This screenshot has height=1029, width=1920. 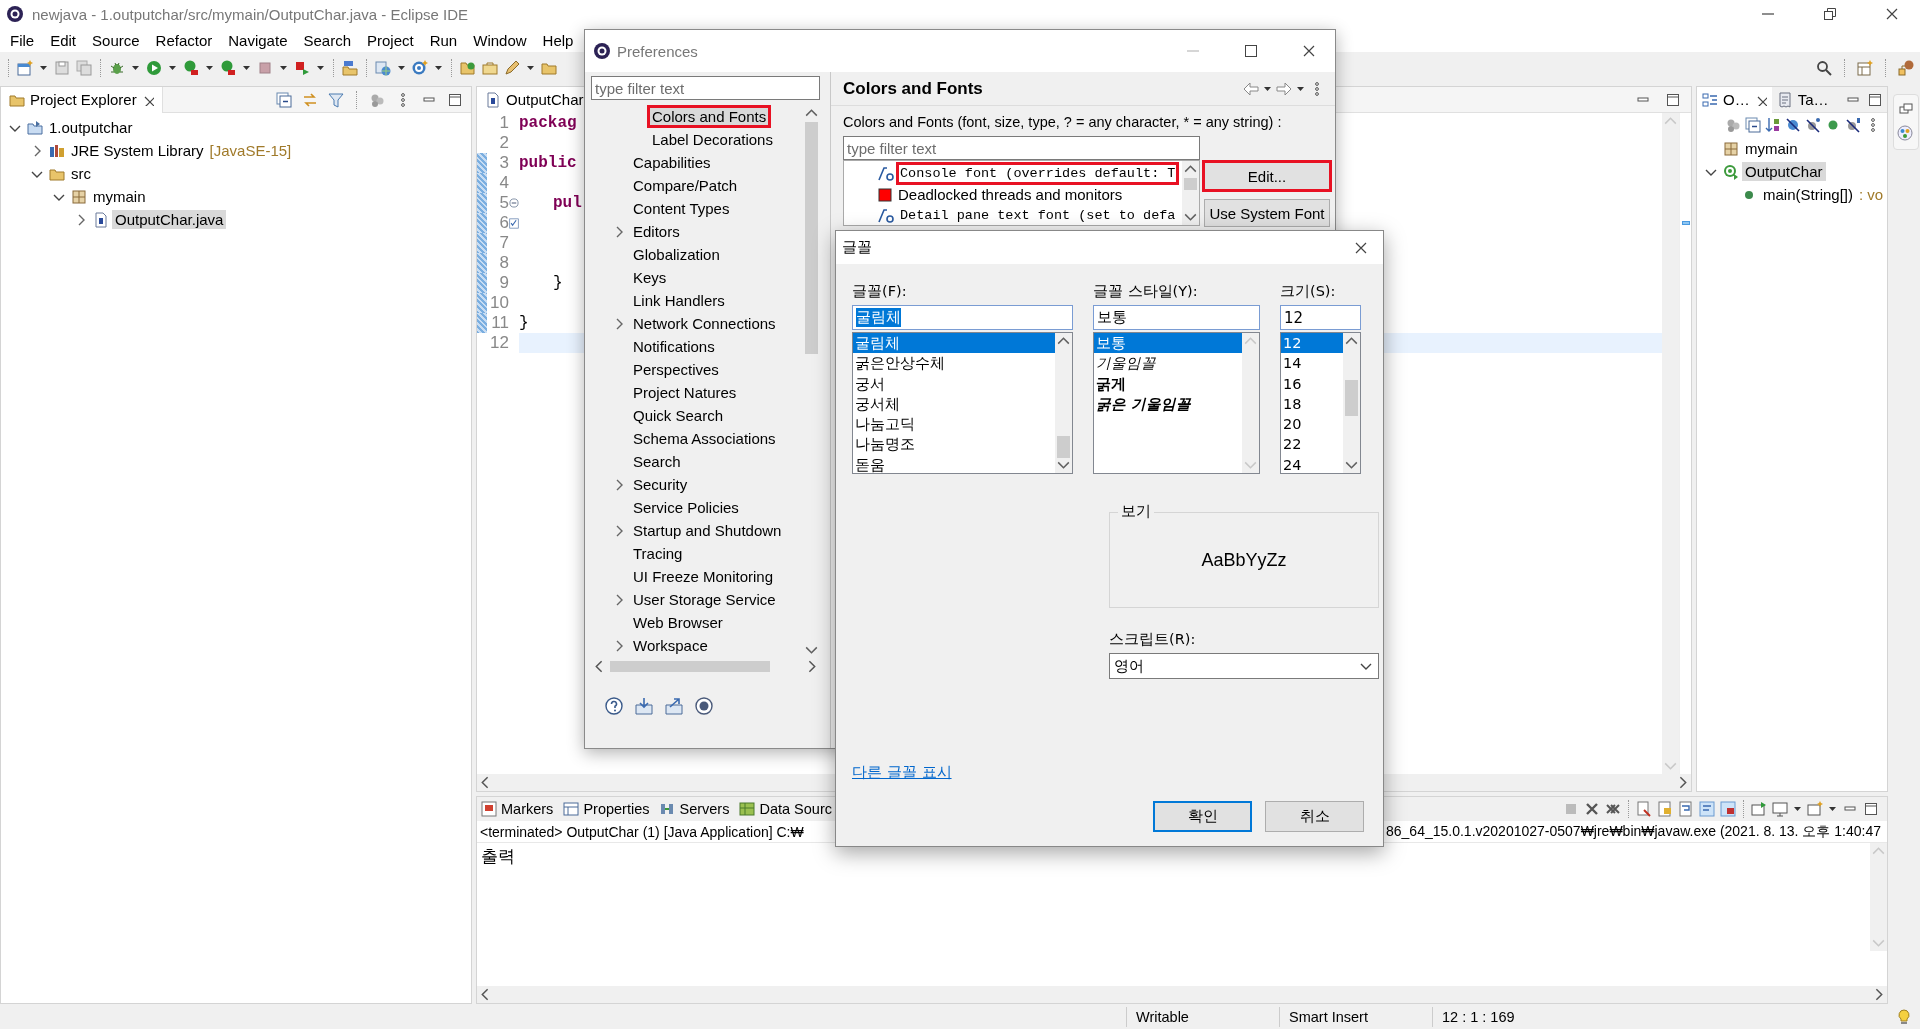 What do you see at coordinates (1136, 511) in the screenshot?
I see `group-label: 보기` at bounding box center [1136, 511].